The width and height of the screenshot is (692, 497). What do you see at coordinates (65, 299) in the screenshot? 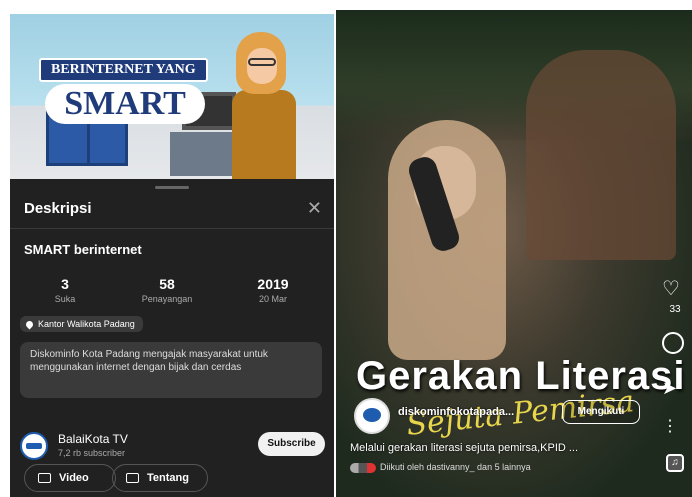
I see `stat-label: Suka` at bounding box center [65, 299].